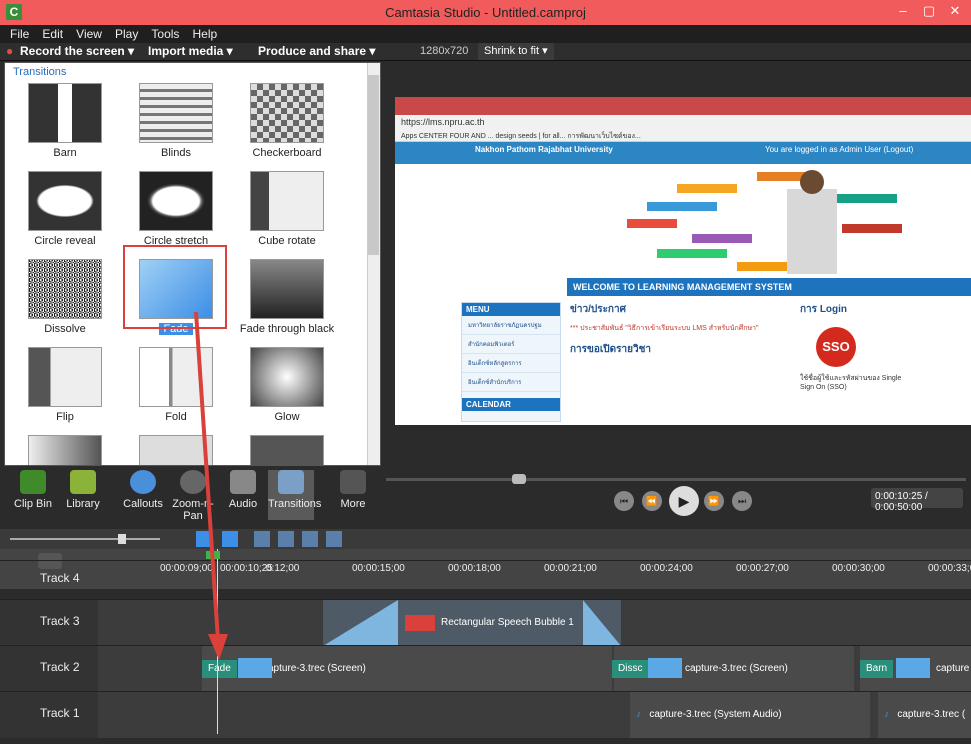 The width and height of the screenshot is (971, 744). What do you see at coordinates (676, 479) in the screenshot?
I see `scrub-bar` at bounding box center [676, 479].